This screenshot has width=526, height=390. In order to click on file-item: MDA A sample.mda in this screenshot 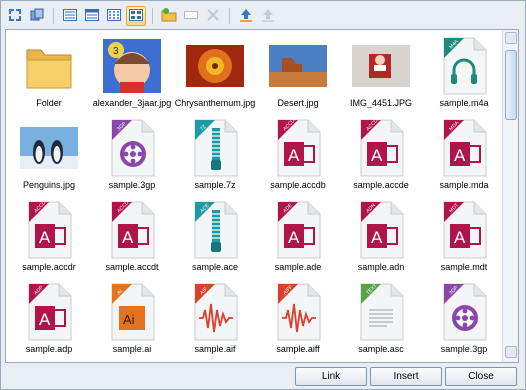, I will do `click(464, 159)`.